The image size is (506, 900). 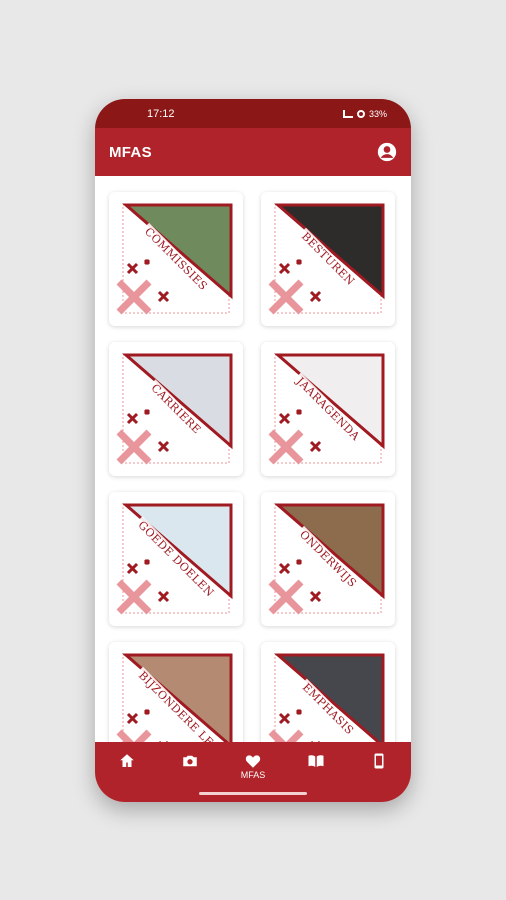 What do you see at coordinates (130, 152) in the screenshot?
I see `app-title: MFAS` at bounding box center [130, 152].